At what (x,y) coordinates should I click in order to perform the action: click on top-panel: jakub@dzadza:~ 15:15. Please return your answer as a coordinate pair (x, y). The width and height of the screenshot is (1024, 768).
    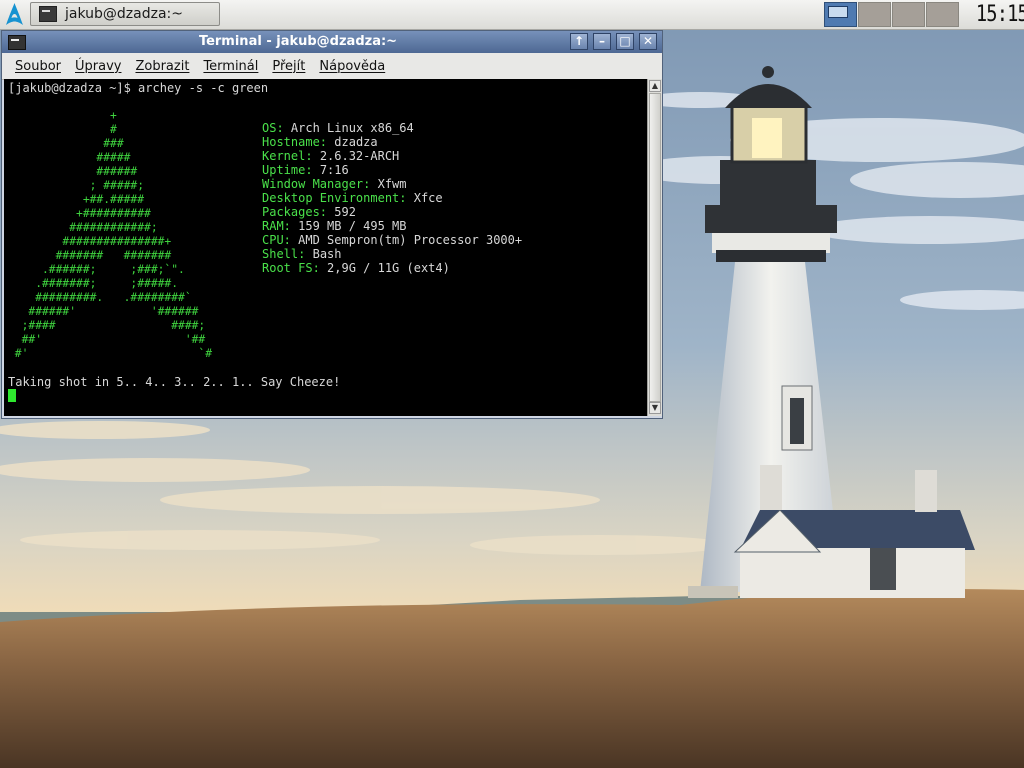
    Looking at the image, I should click on (512, 15).